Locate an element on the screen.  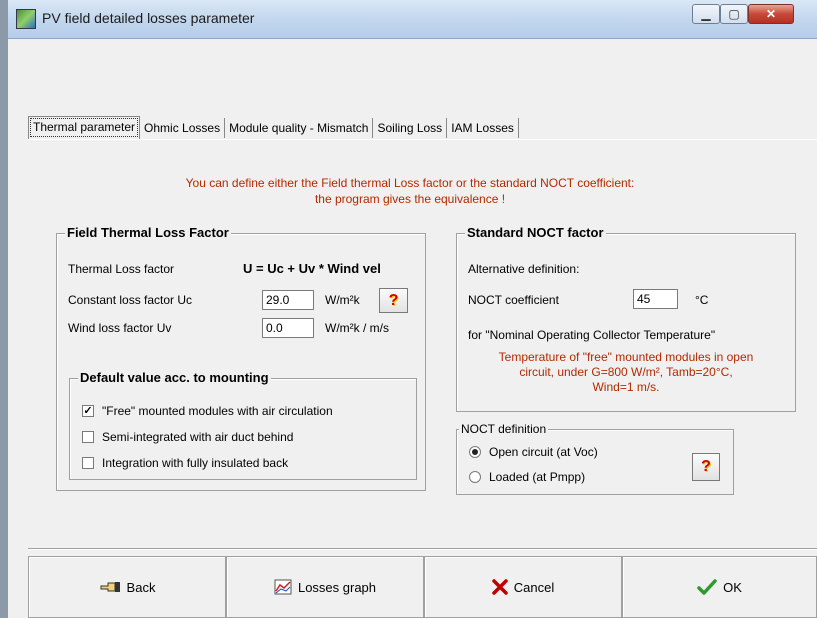
back-button: Back is located at coordinates (127, 587).